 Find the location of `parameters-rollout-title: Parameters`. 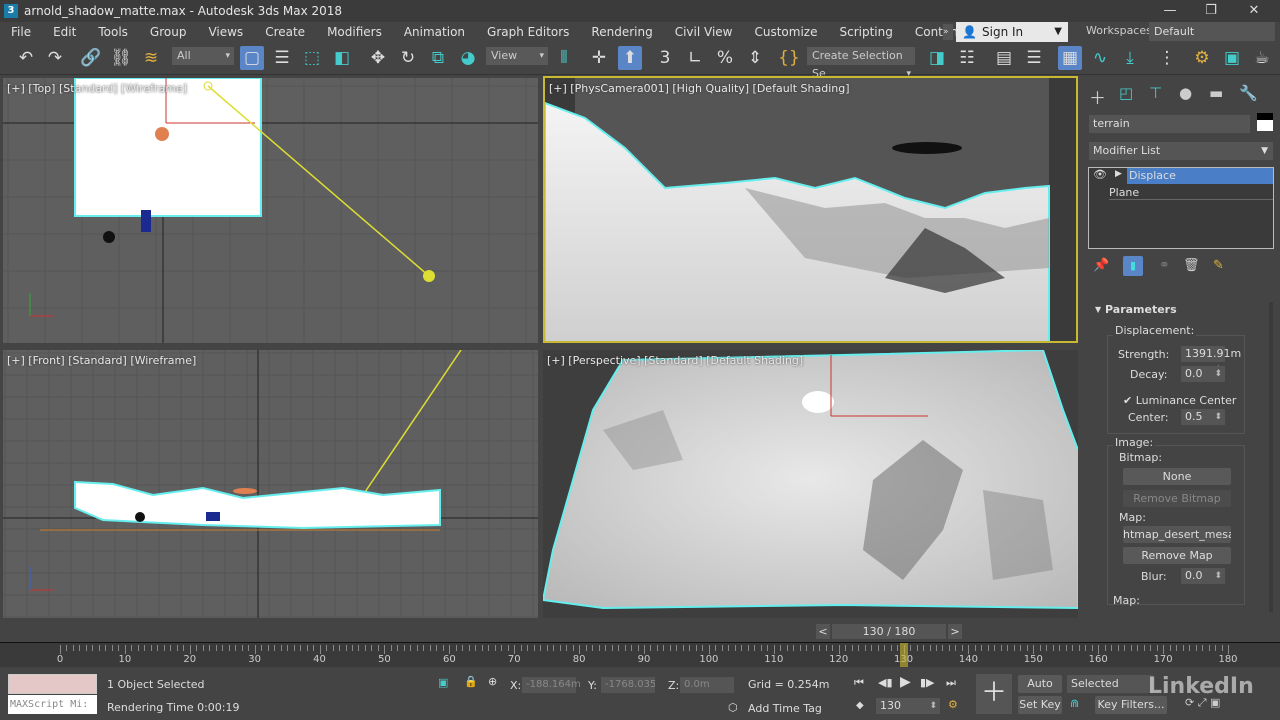

parameters-rollout-title: Parameters is located at coordinates (1141, 309).